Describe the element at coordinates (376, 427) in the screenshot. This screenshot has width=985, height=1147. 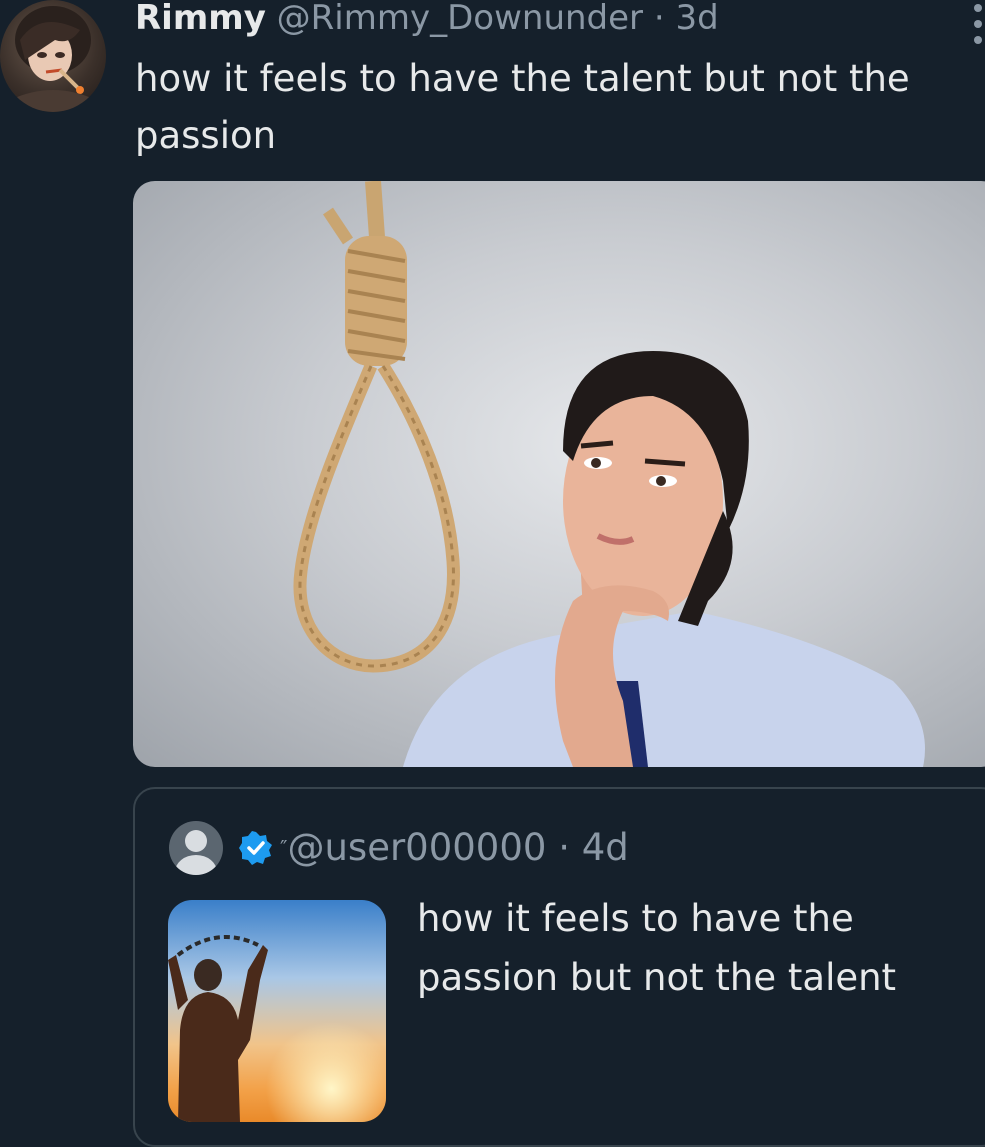
I see `noose-illustration` at that location.